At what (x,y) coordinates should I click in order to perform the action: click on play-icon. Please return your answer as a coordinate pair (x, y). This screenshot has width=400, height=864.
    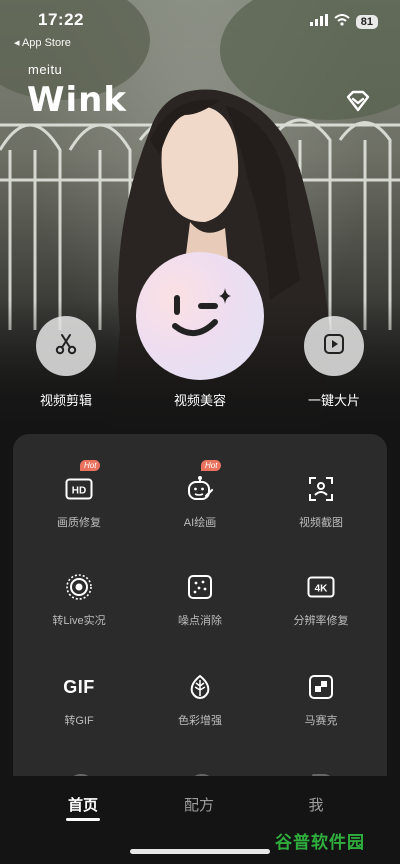
    Looking at the image, I should click on (334, 346).